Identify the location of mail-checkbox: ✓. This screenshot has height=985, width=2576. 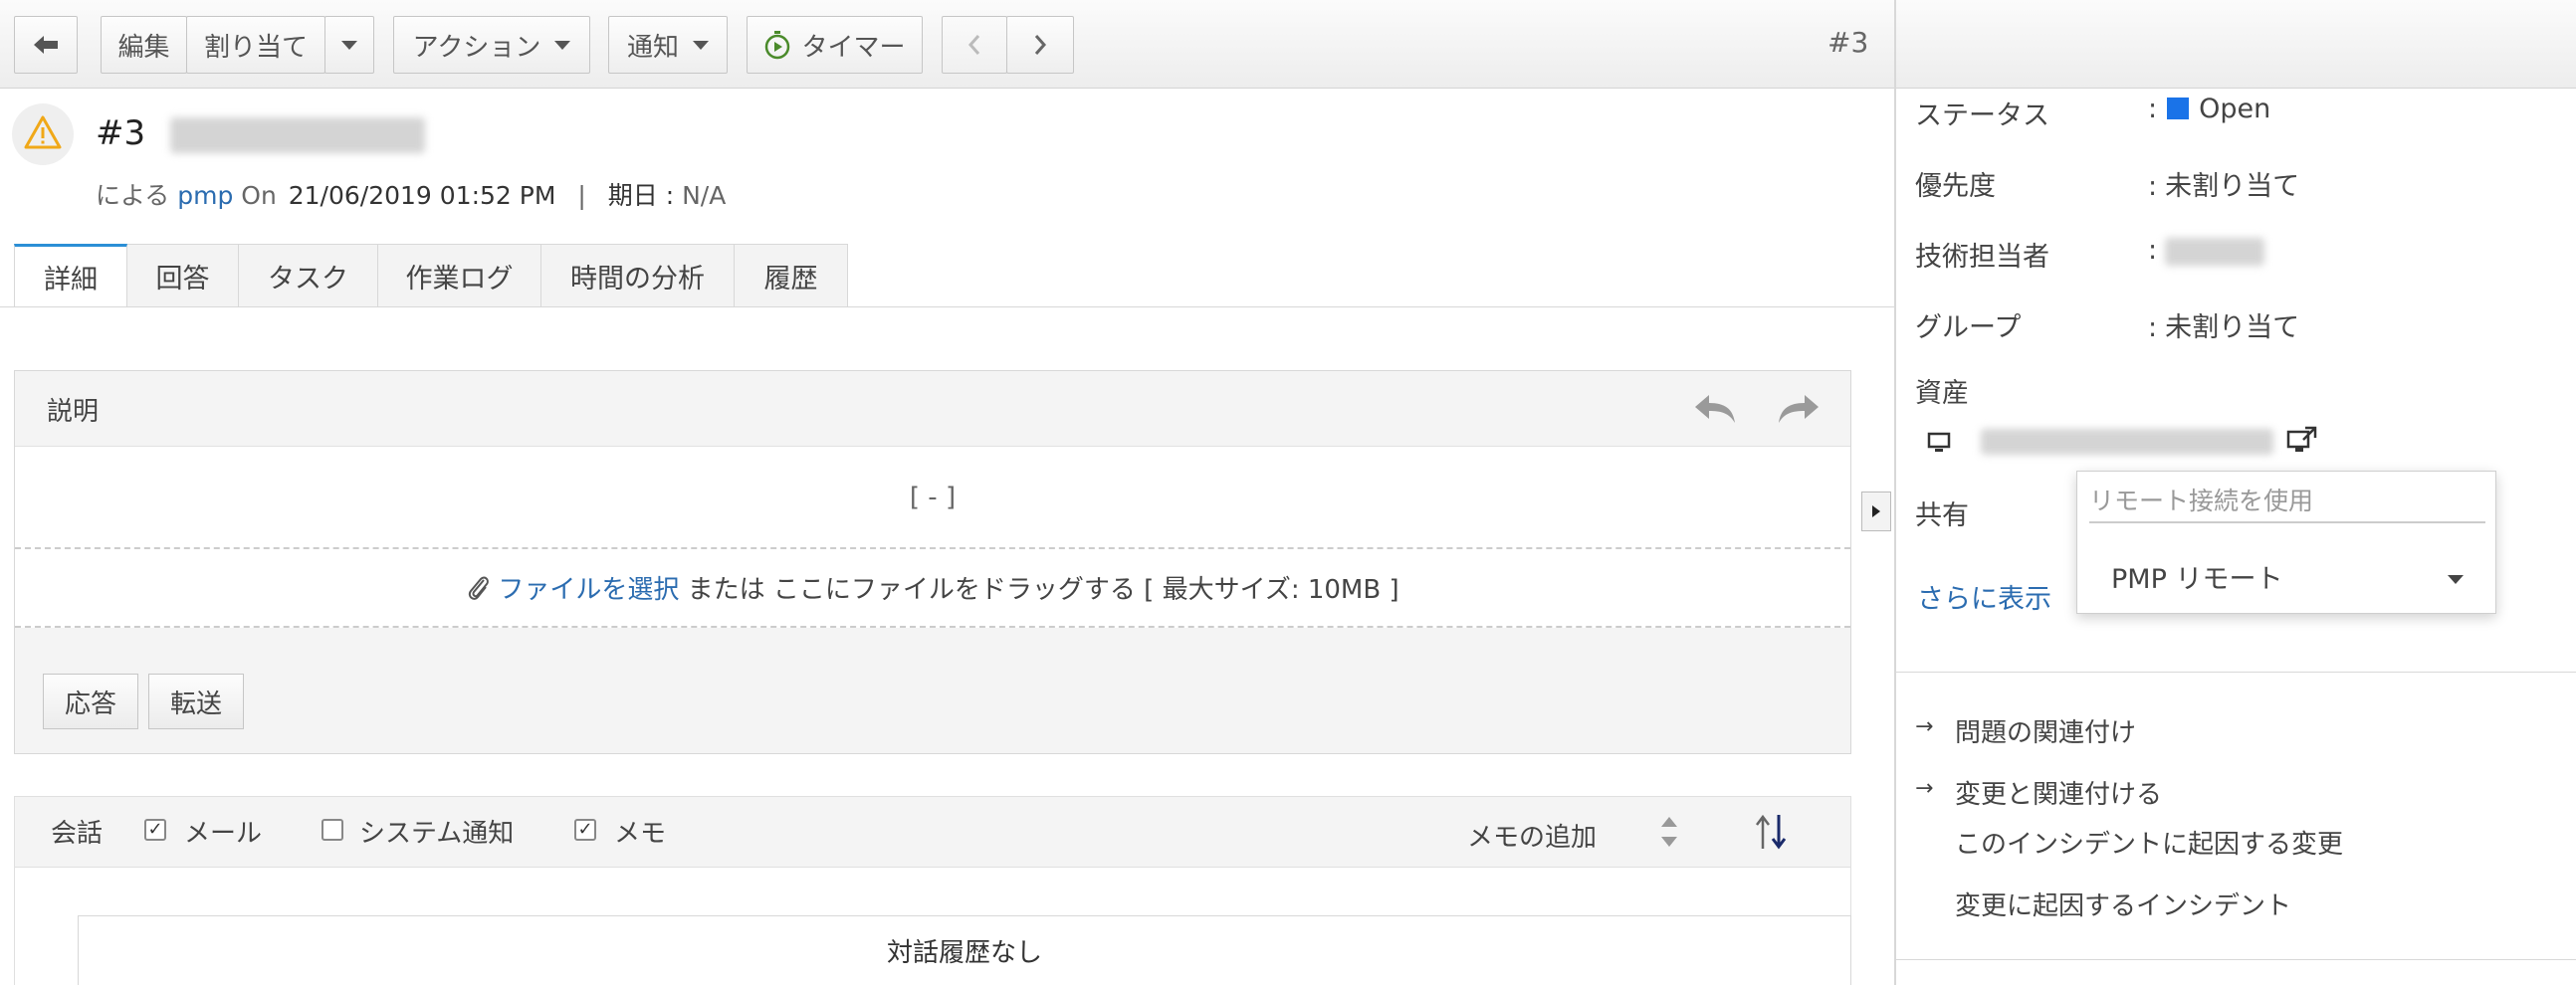
(155, 830).